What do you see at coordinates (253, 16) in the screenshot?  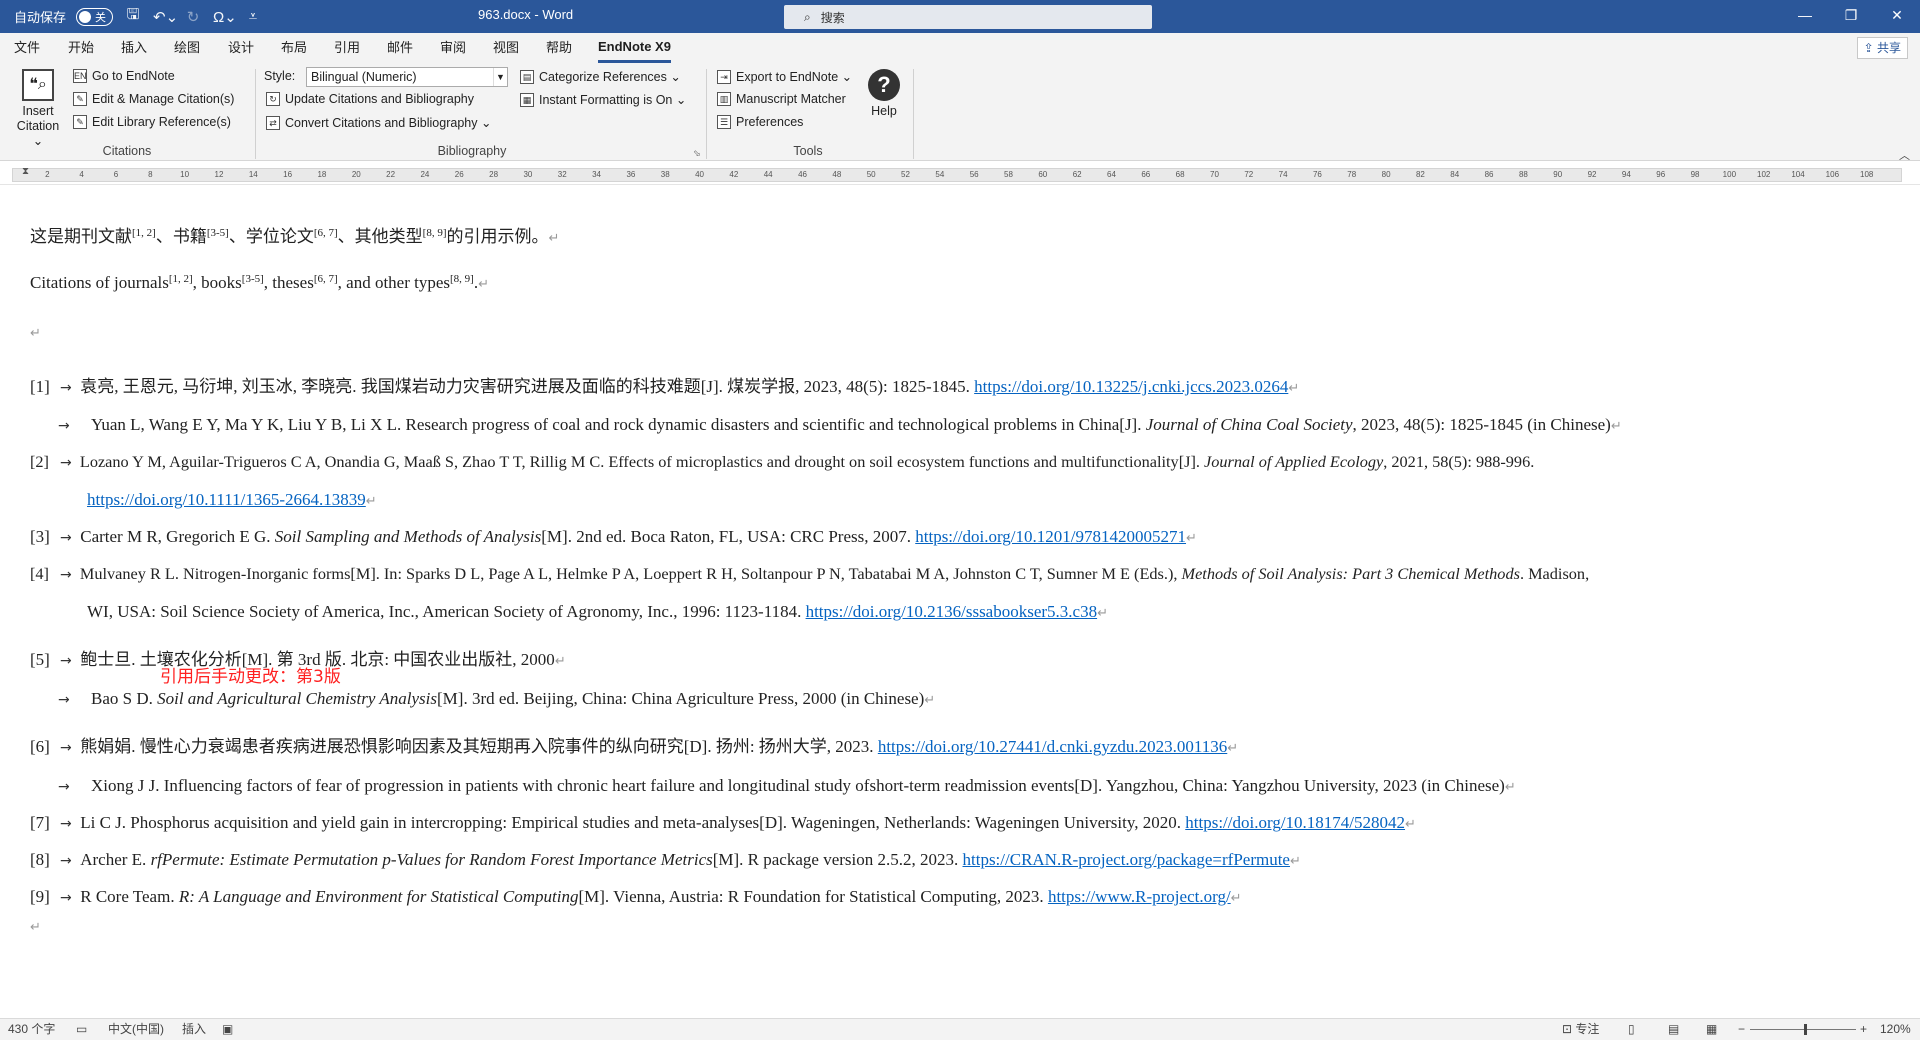 I see `customize-toolbar-icon: ⩡` at bounding box center [253, 16].